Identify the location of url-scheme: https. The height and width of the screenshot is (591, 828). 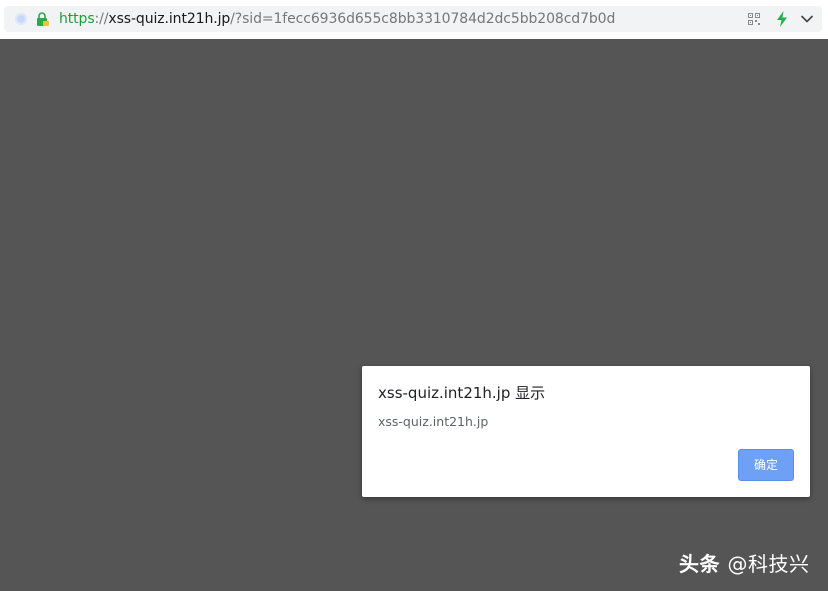
(77, 19).